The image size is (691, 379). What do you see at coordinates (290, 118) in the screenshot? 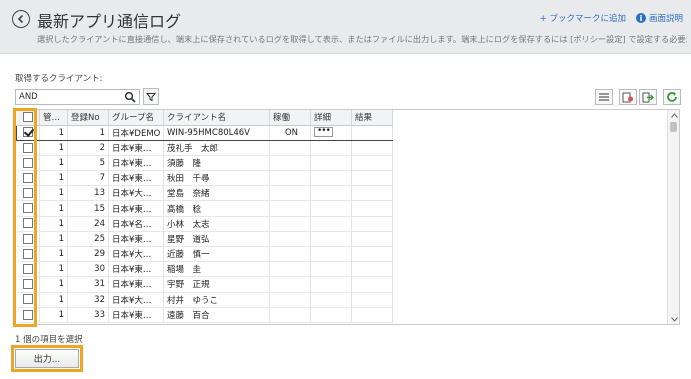
I see `column-header: 稼働` at bounding box center [290, 118].